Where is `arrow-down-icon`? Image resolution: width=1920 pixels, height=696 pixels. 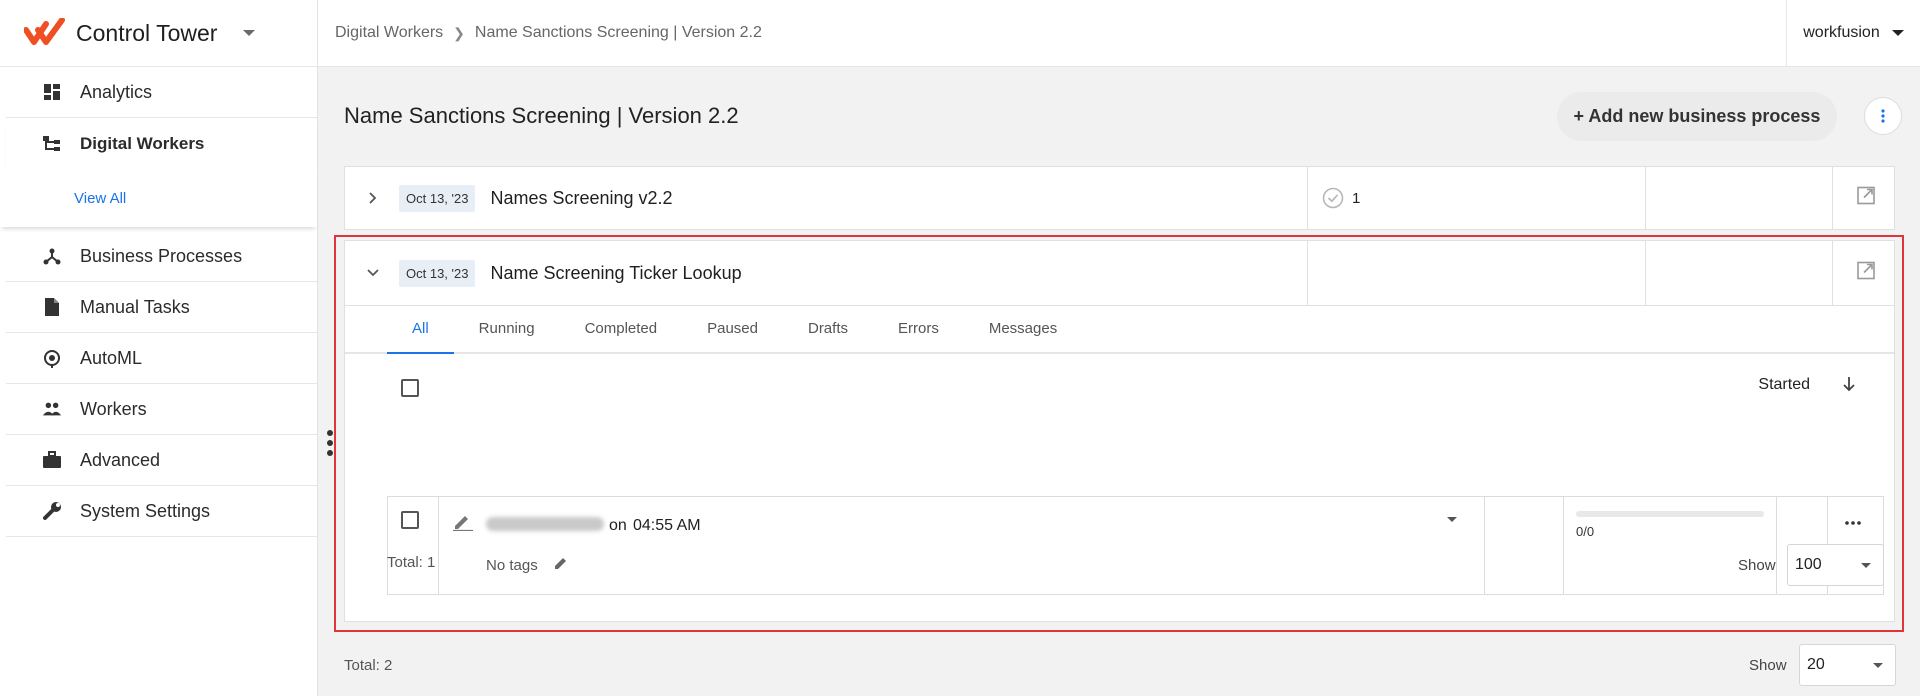 arrow-down-icon is located at coordinates (1849, 386).